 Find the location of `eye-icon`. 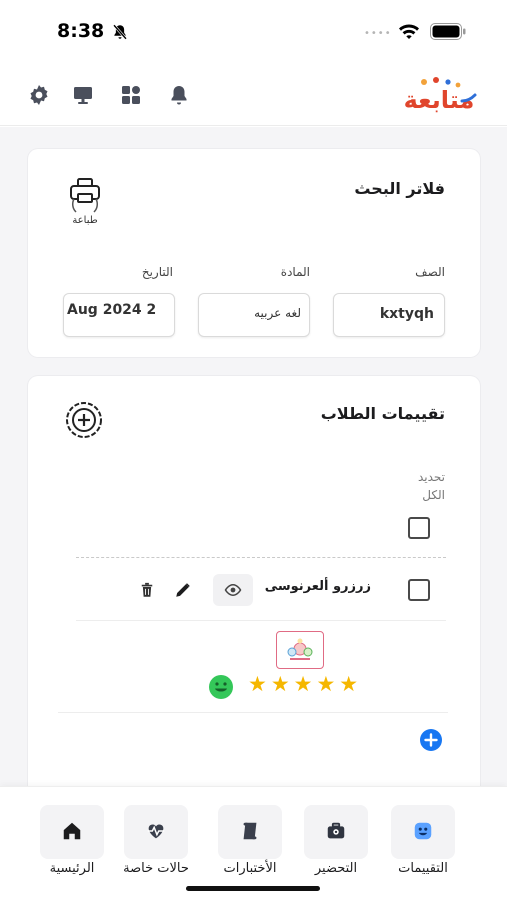

eye-icon is located at coordinates (233, 590).